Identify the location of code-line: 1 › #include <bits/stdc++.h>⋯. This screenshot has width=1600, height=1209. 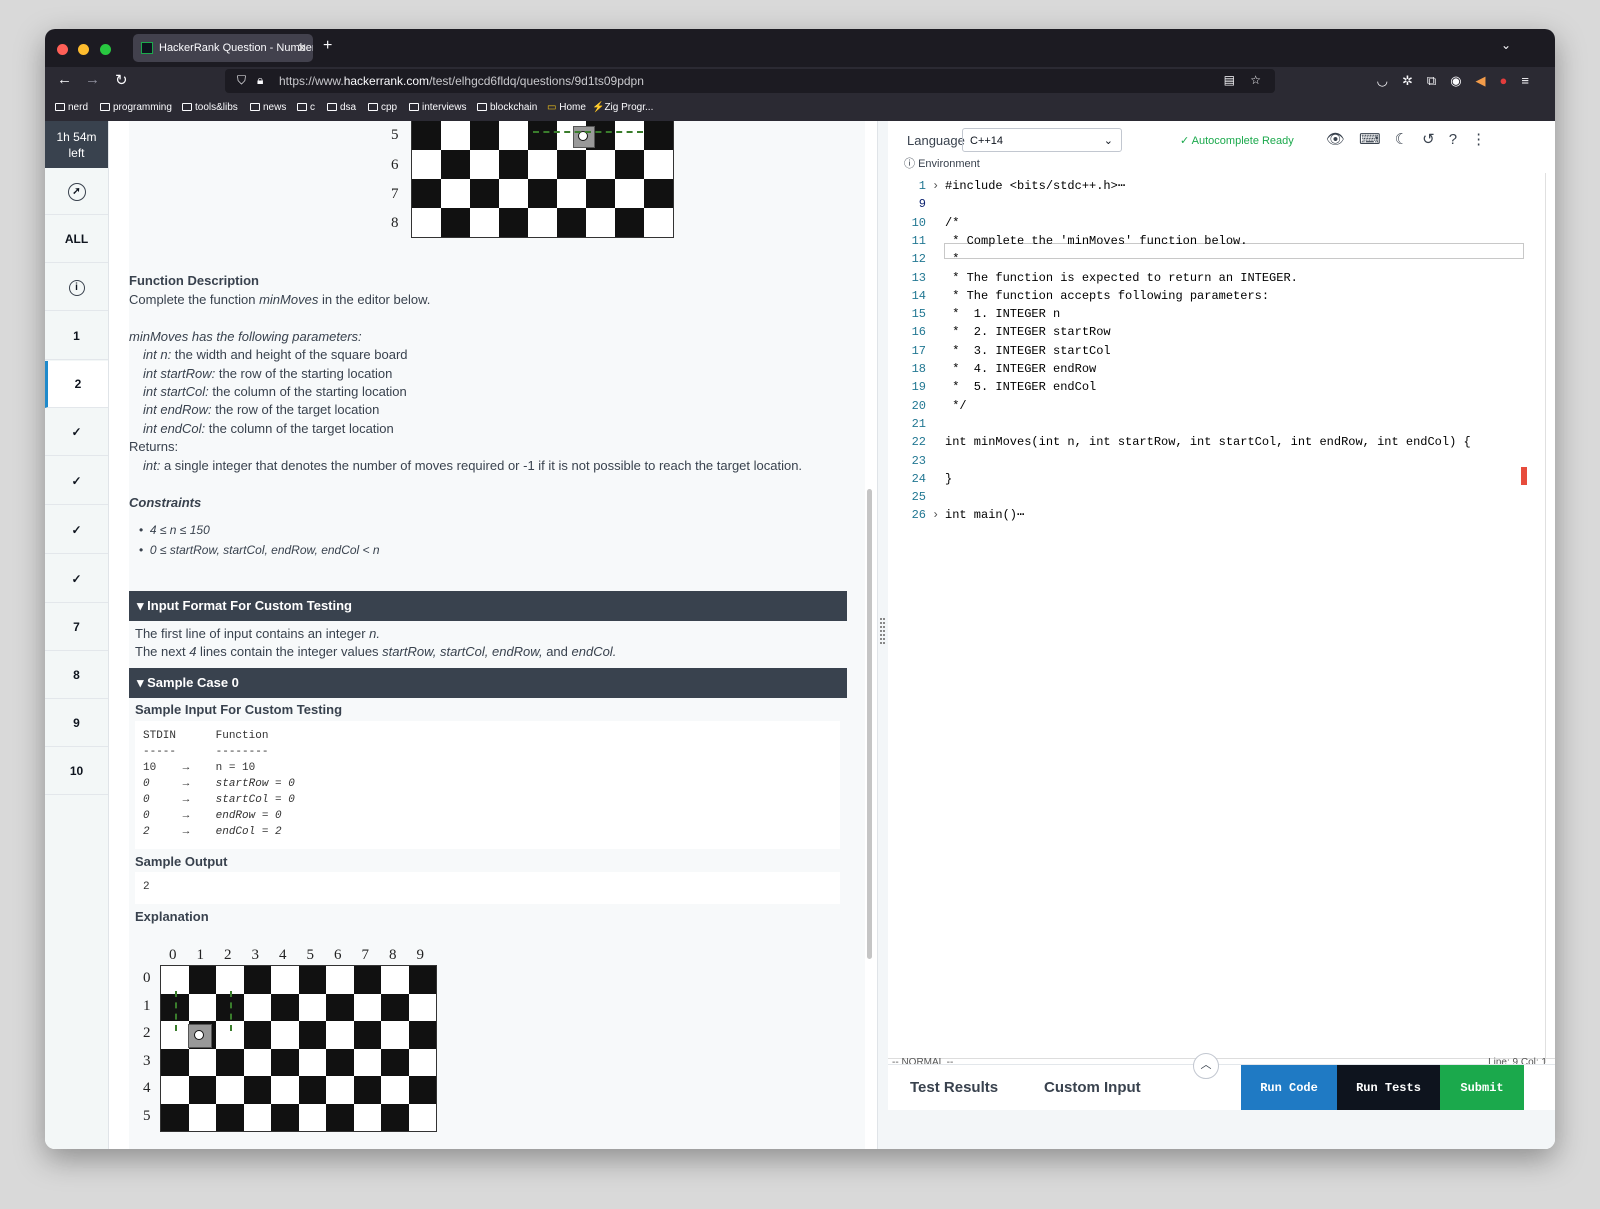
(1208, 186).